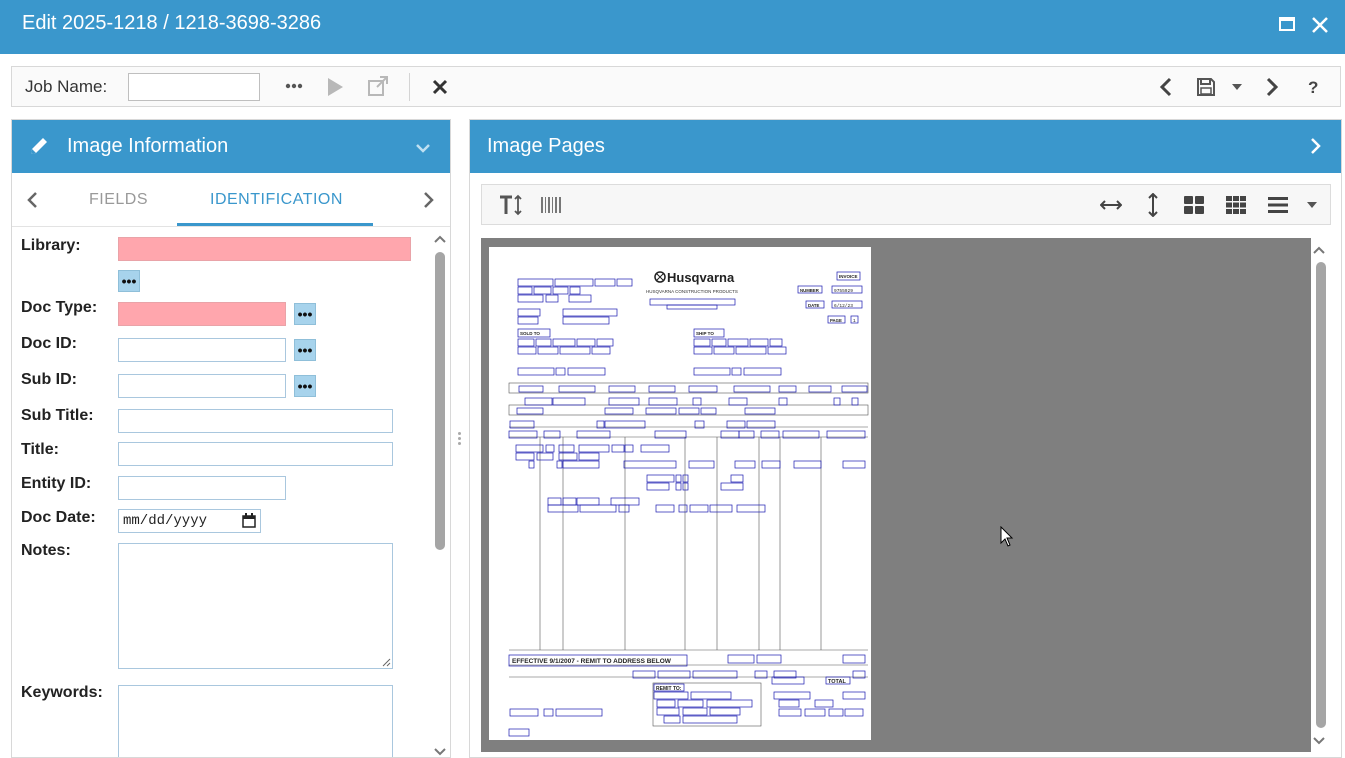  Describe the element at coordinates (255, 421) in the screenshot. I see `sub-title-field` at that location.